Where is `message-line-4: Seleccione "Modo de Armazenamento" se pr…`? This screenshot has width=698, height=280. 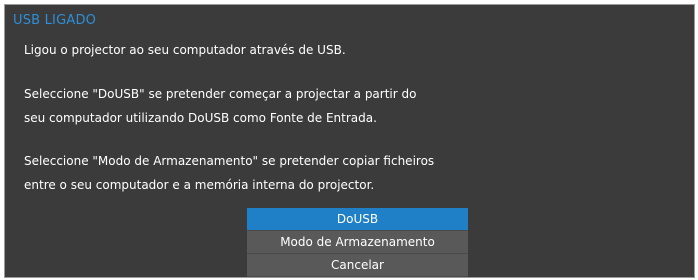
message-line-4: Seleccione "Modo de Armazenamento" se pr… is located at coordinates (229, 161).